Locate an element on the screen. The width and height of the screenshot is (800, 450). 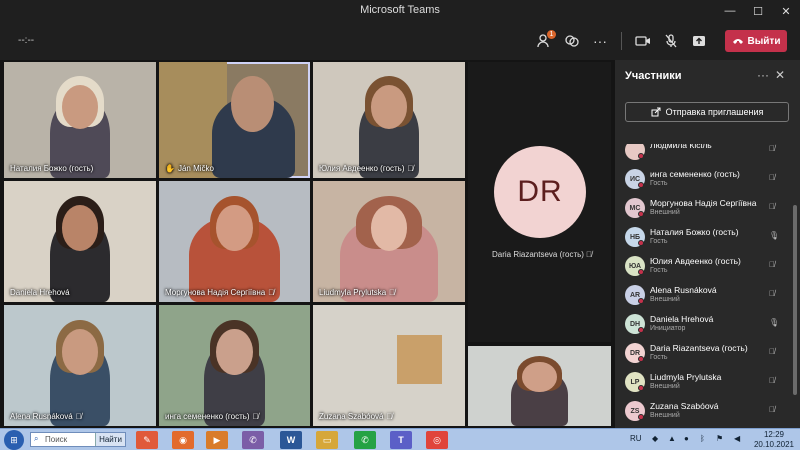
participant-row: DH Daniela Hrehová Инициатор 🎙 is located at coordinates (704, 325).